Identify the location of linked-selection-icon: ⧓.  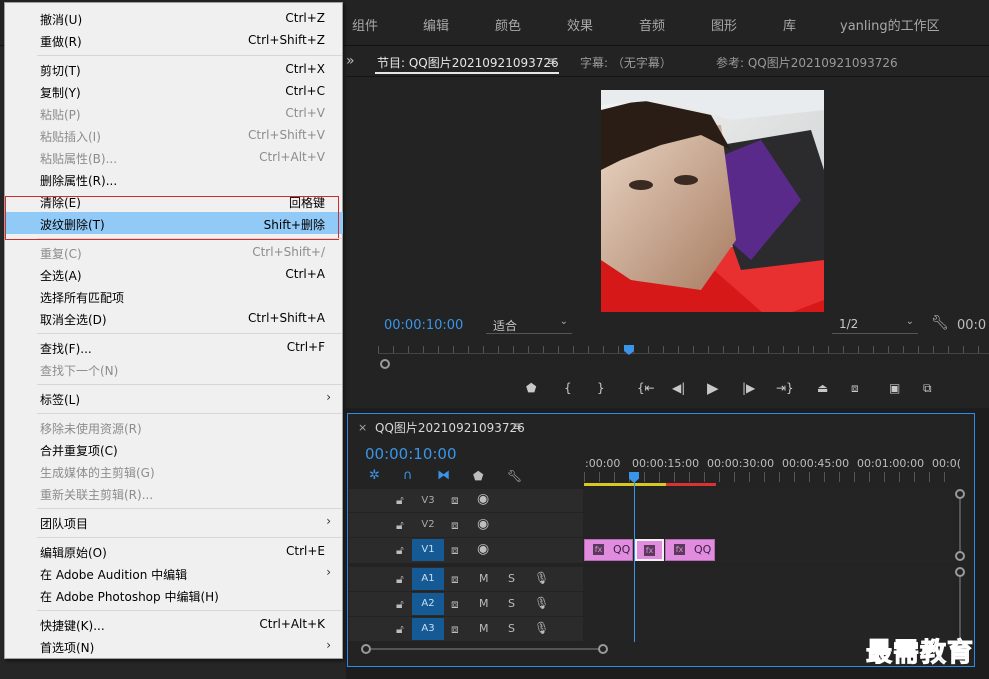
(443, 476).